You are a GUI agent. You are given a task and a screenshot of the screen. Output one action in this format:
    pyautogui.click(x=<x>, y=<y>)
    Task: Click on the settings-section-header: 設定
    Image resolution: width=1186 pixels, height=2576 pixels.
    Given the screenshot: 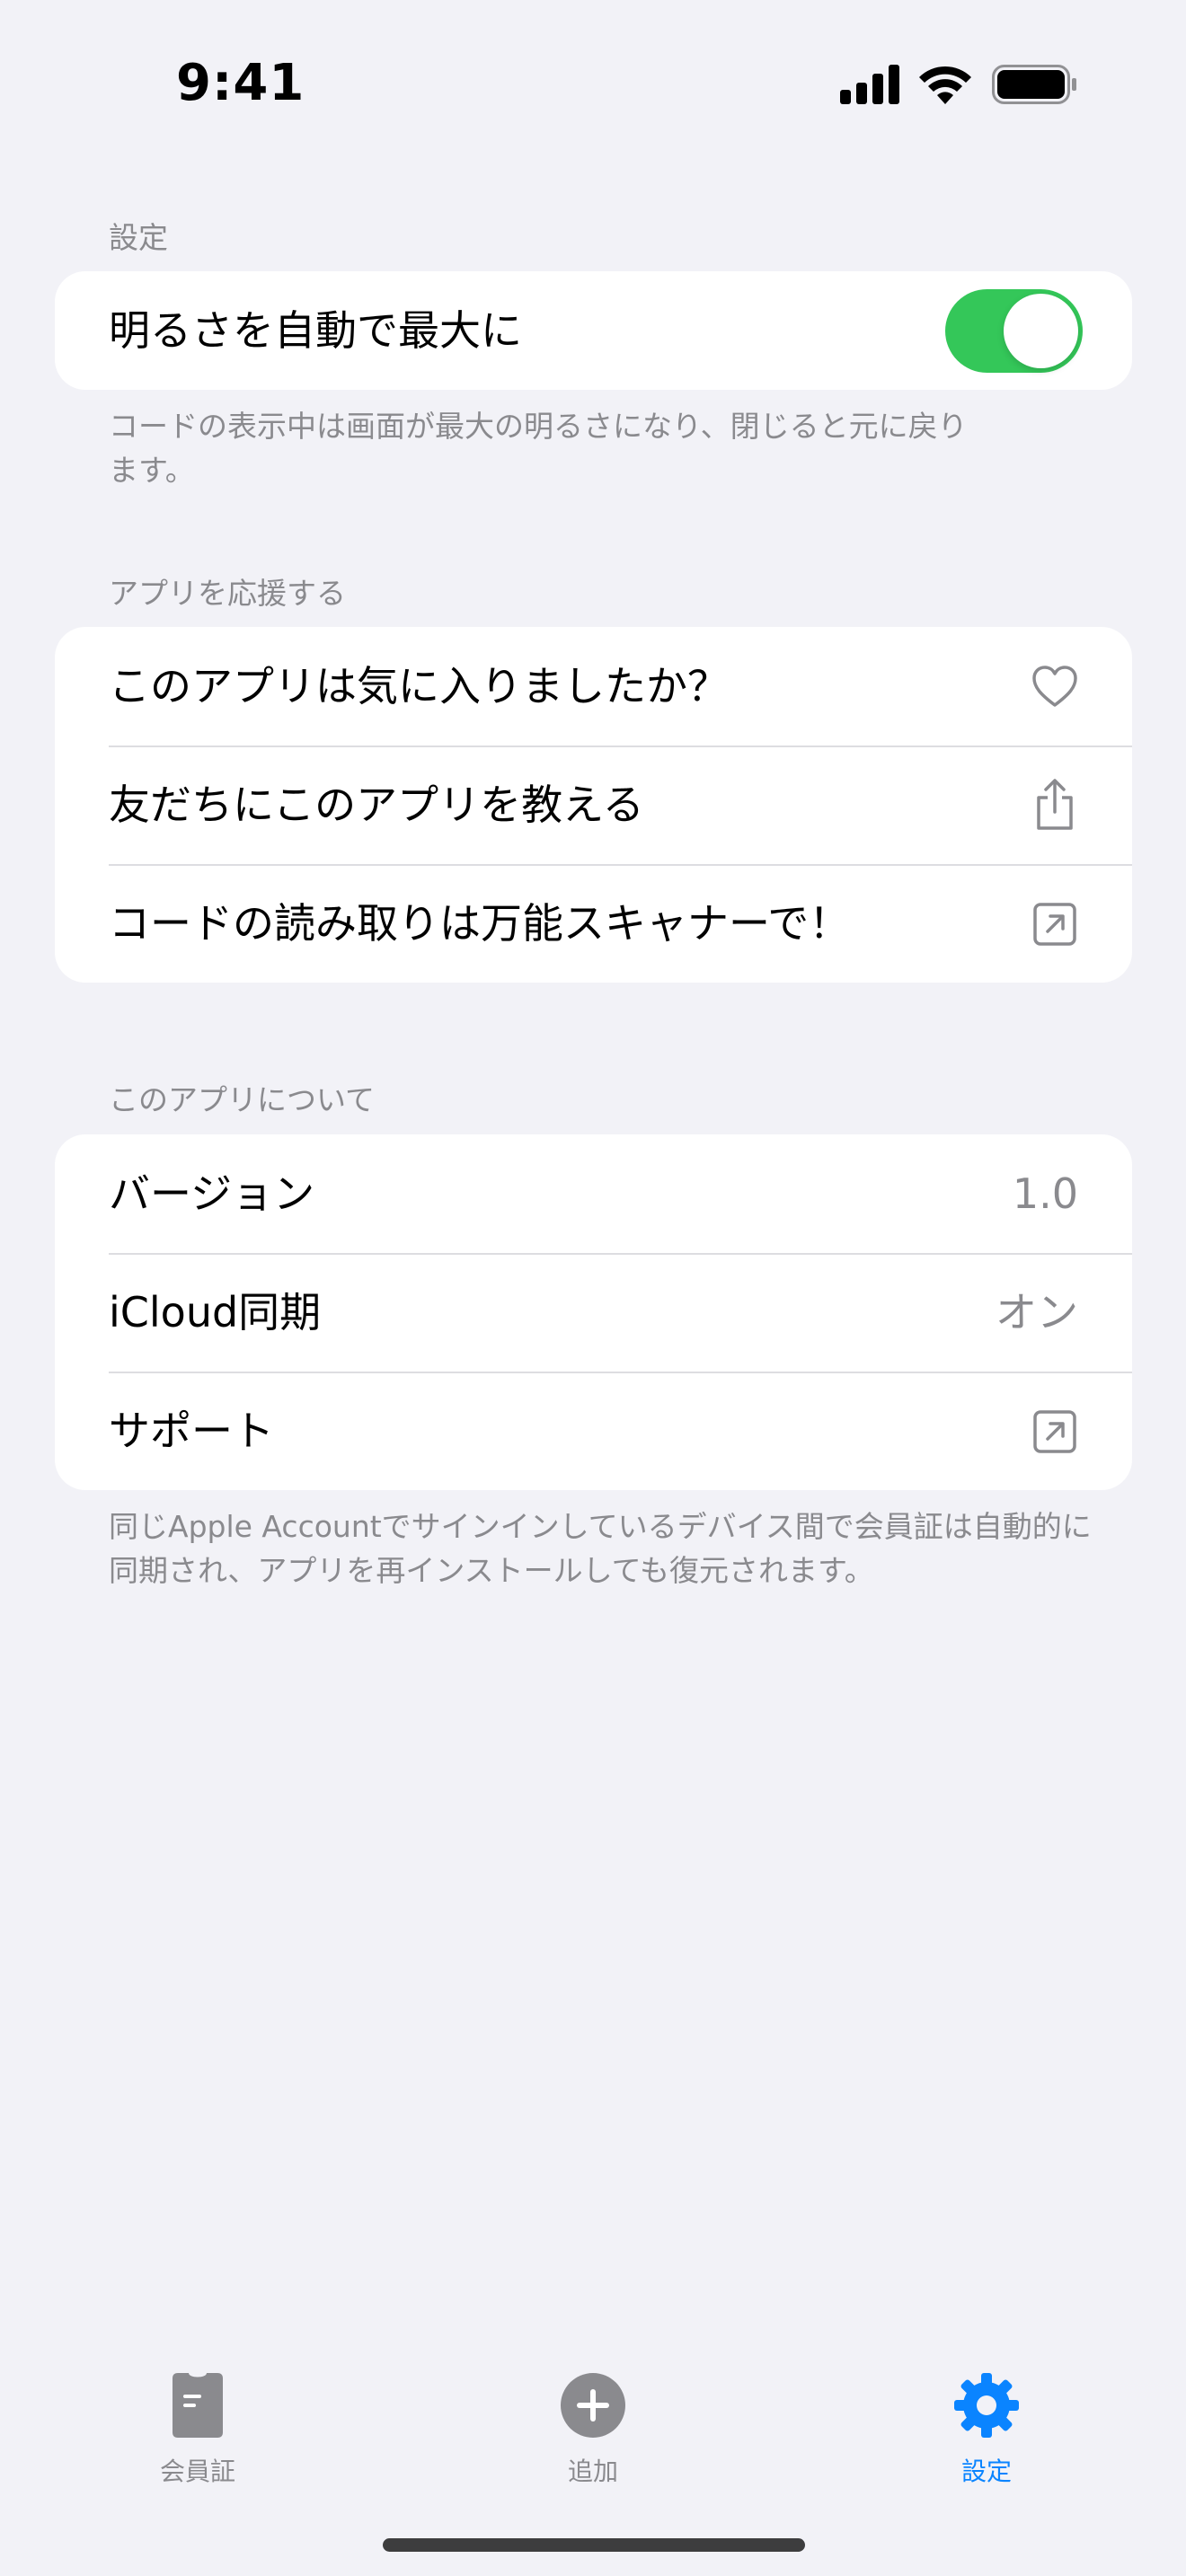 What is the action you would take?
    pyautogui.click(x=138, y=237)
    